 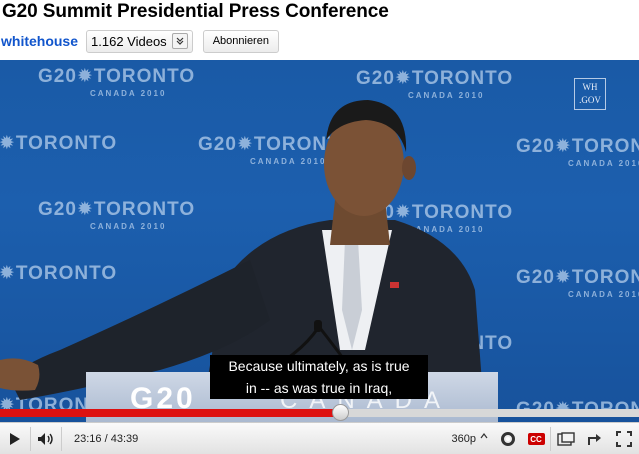 I want to click on annotations-button, so click(x=508, y=438).